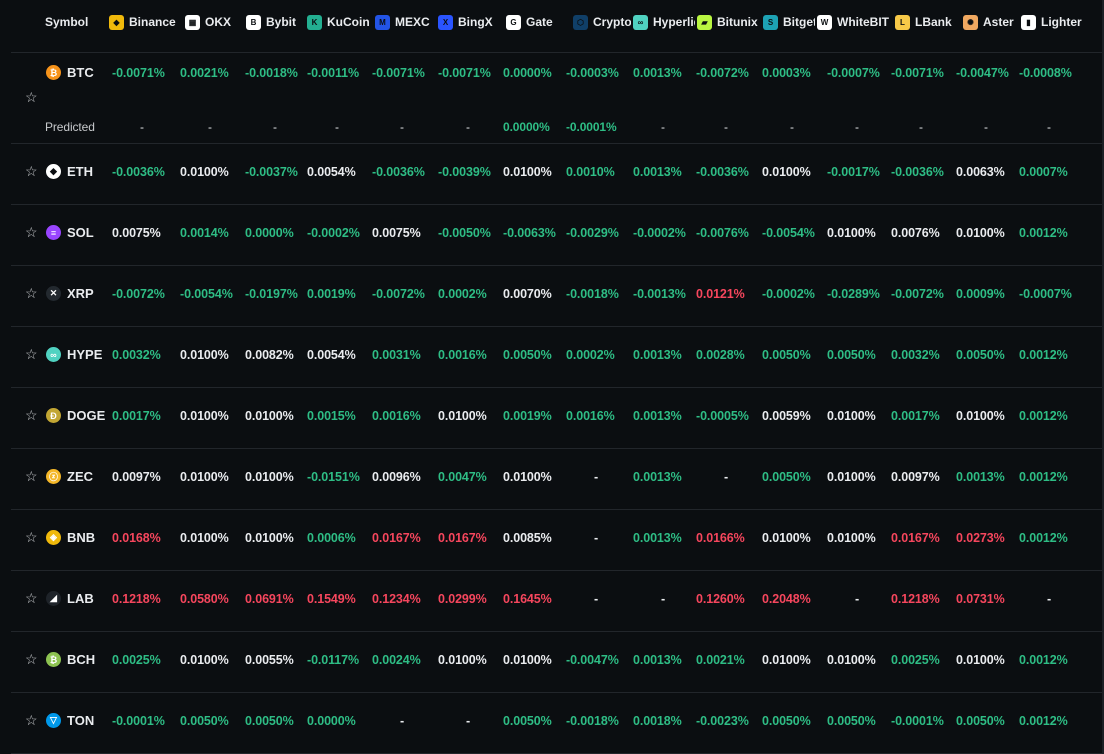 The width and height of the screenshot is (1104, 754). I want to click on symbol-cell: ◆ ETH, so click(69, 171).